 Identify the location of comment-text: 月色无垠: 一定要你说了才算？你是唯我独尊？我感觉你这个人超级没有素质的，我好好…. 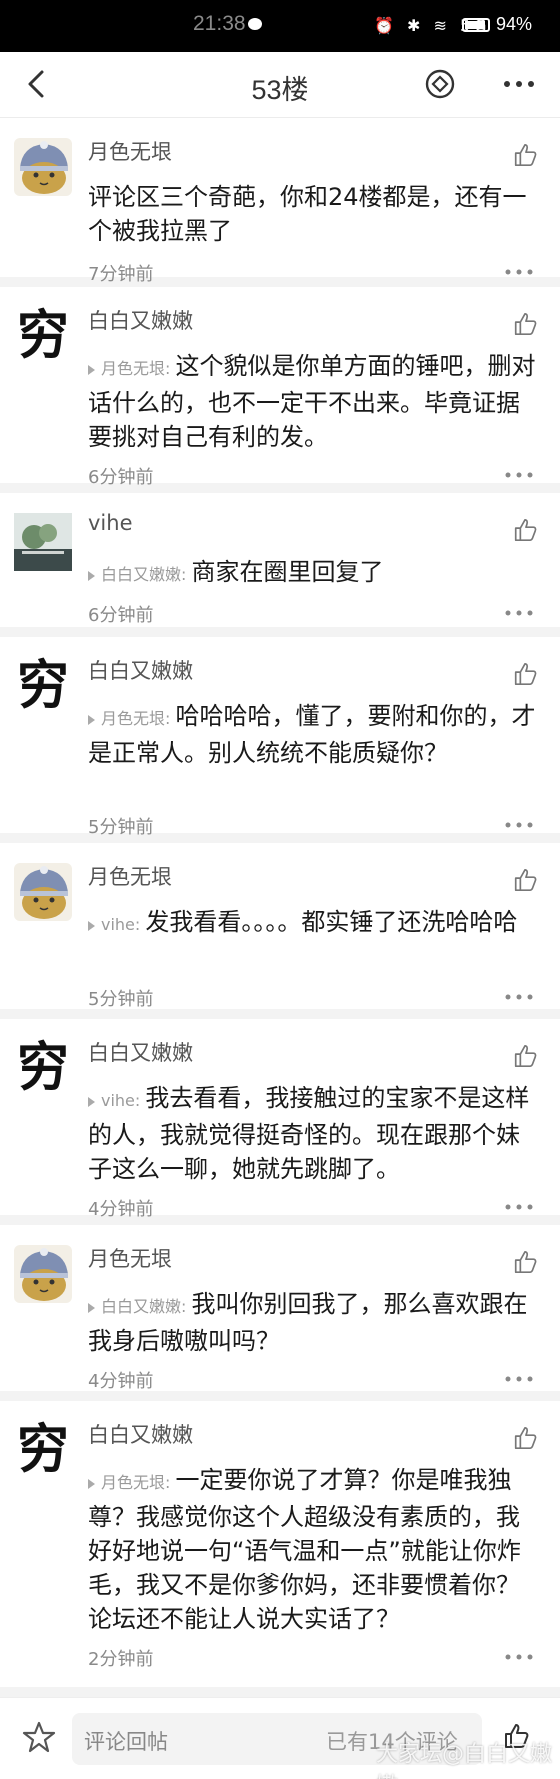
(313, 1549).